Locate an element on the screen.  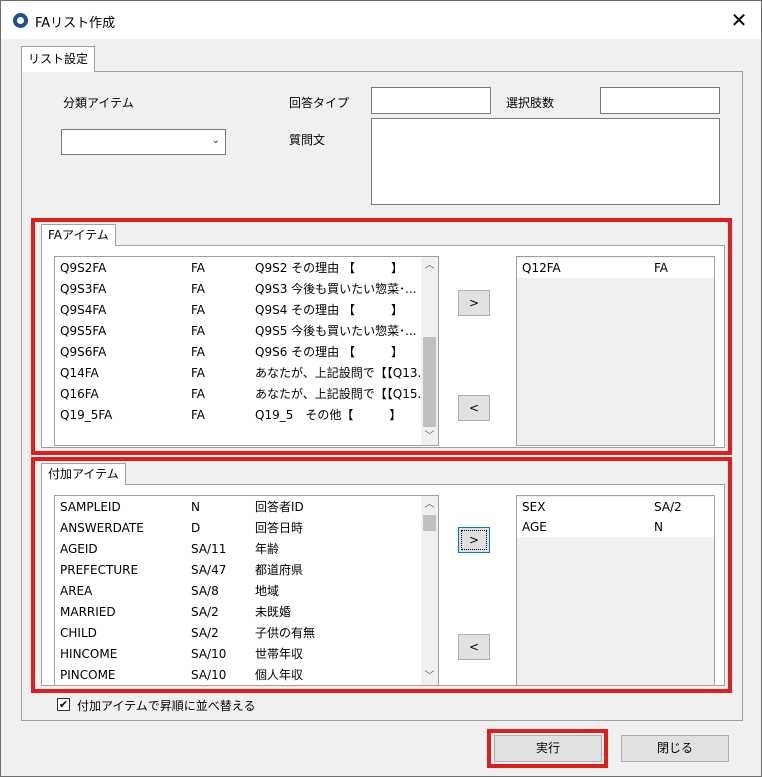
additional-list-item-text: 回答日時 is located at coordinates (279, 528).